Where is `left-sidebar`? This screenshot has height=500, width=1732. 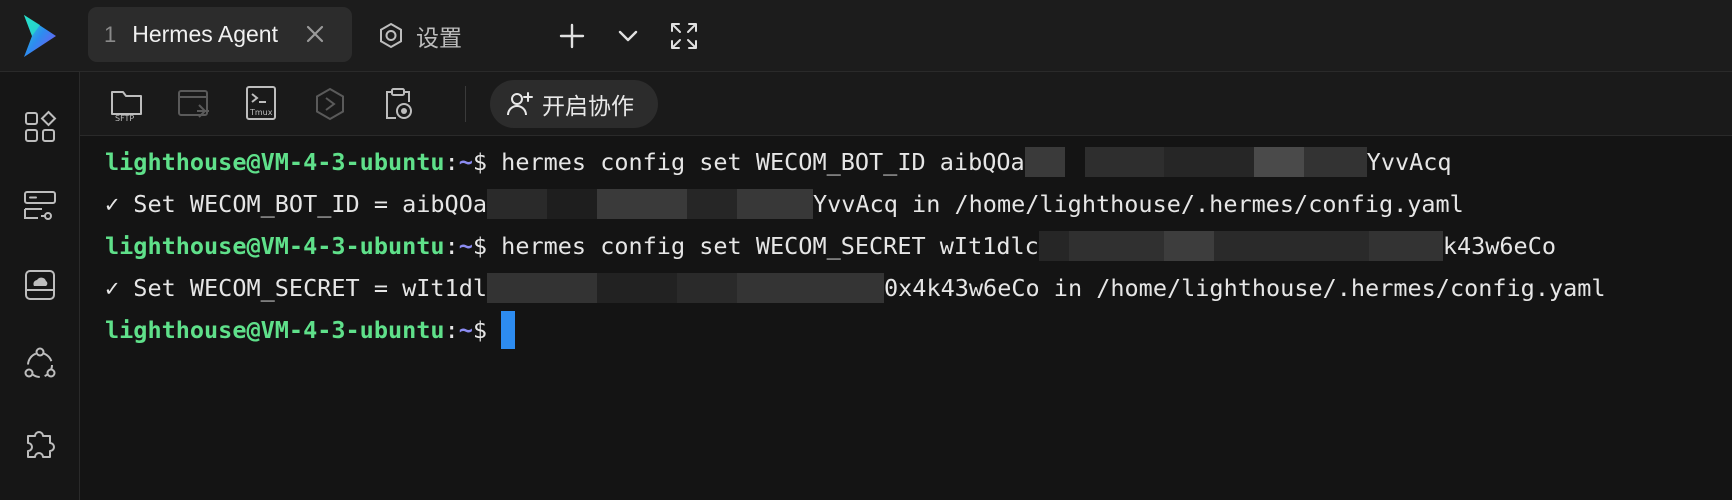 left-sidebar is located at coordinates (40, 286).